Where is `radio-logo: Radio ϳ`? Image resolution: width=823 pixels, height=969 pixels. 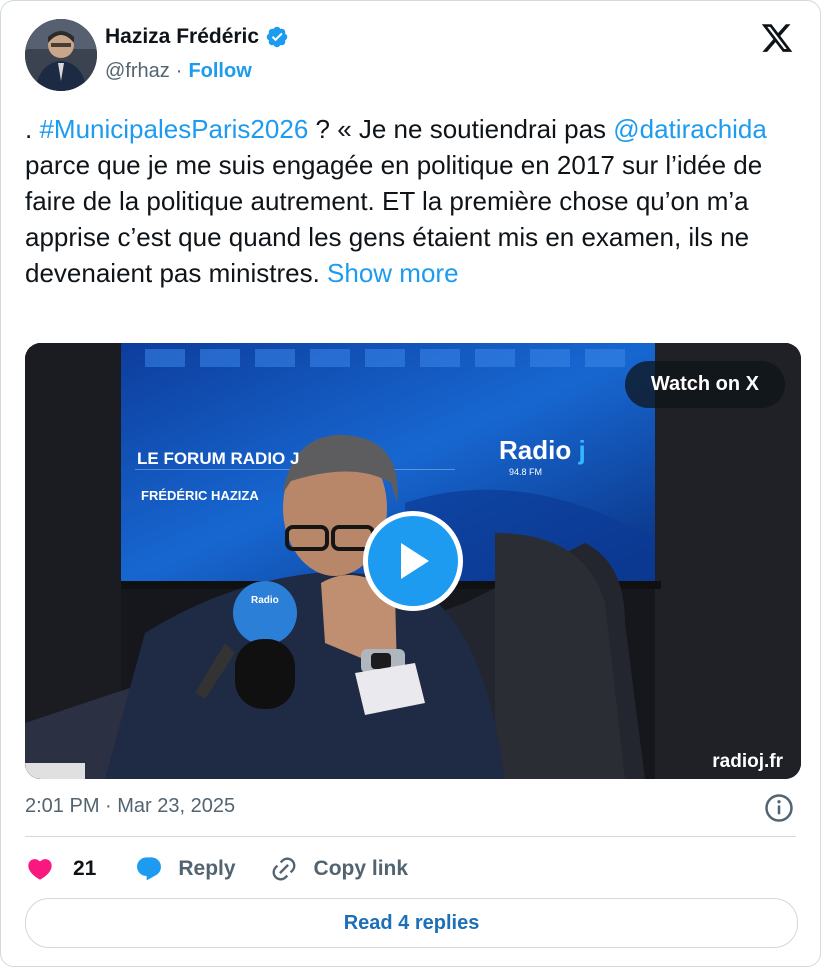
radio-logo: Radio ϳ is located at coordinates (542, 450).